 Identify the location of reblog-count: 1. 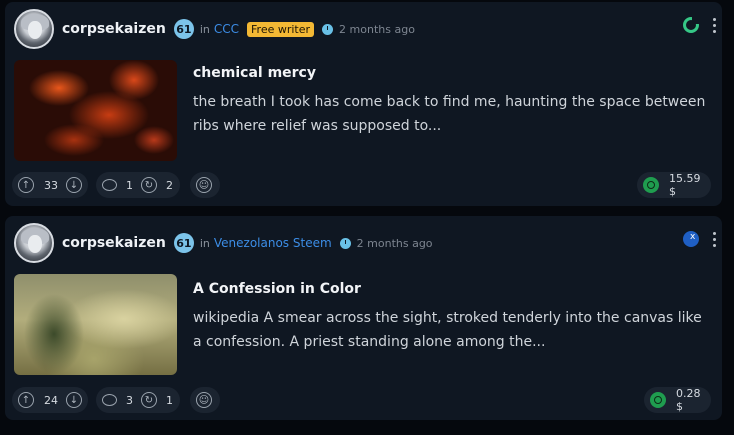
(169, 400).